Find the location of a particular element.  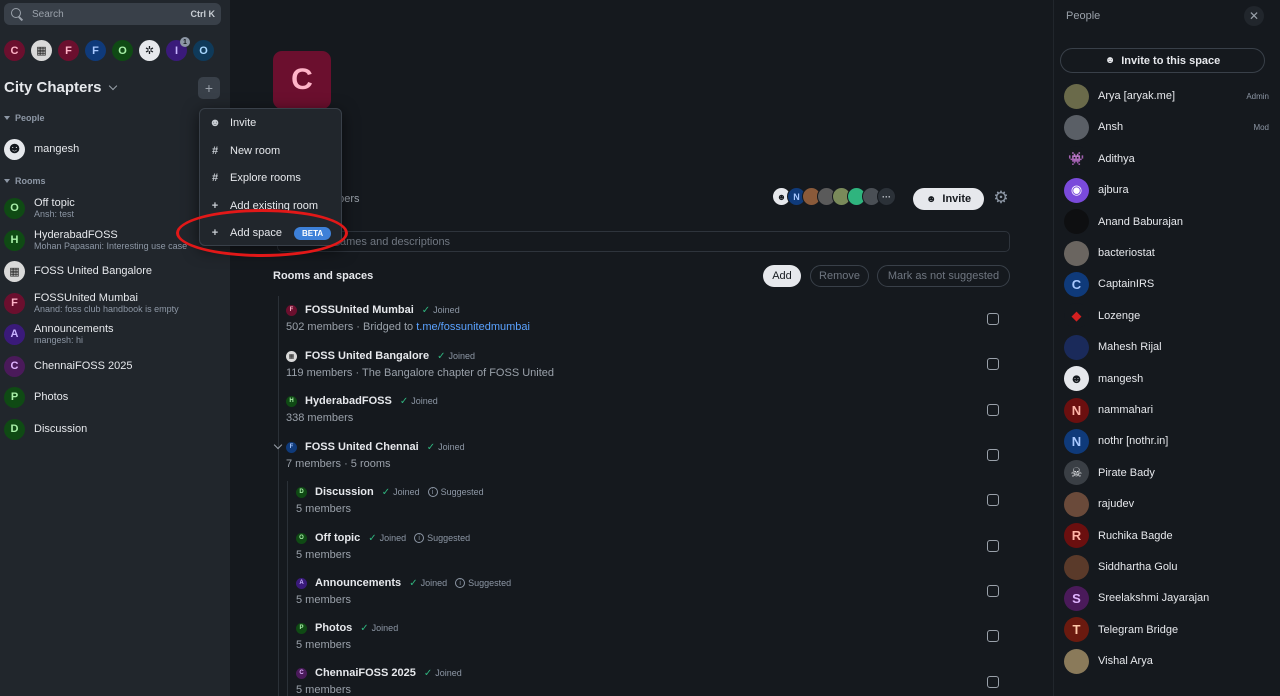

sidebar-room-item: ▦ FOSS United Bangalore is located at coordinates (115, 271).